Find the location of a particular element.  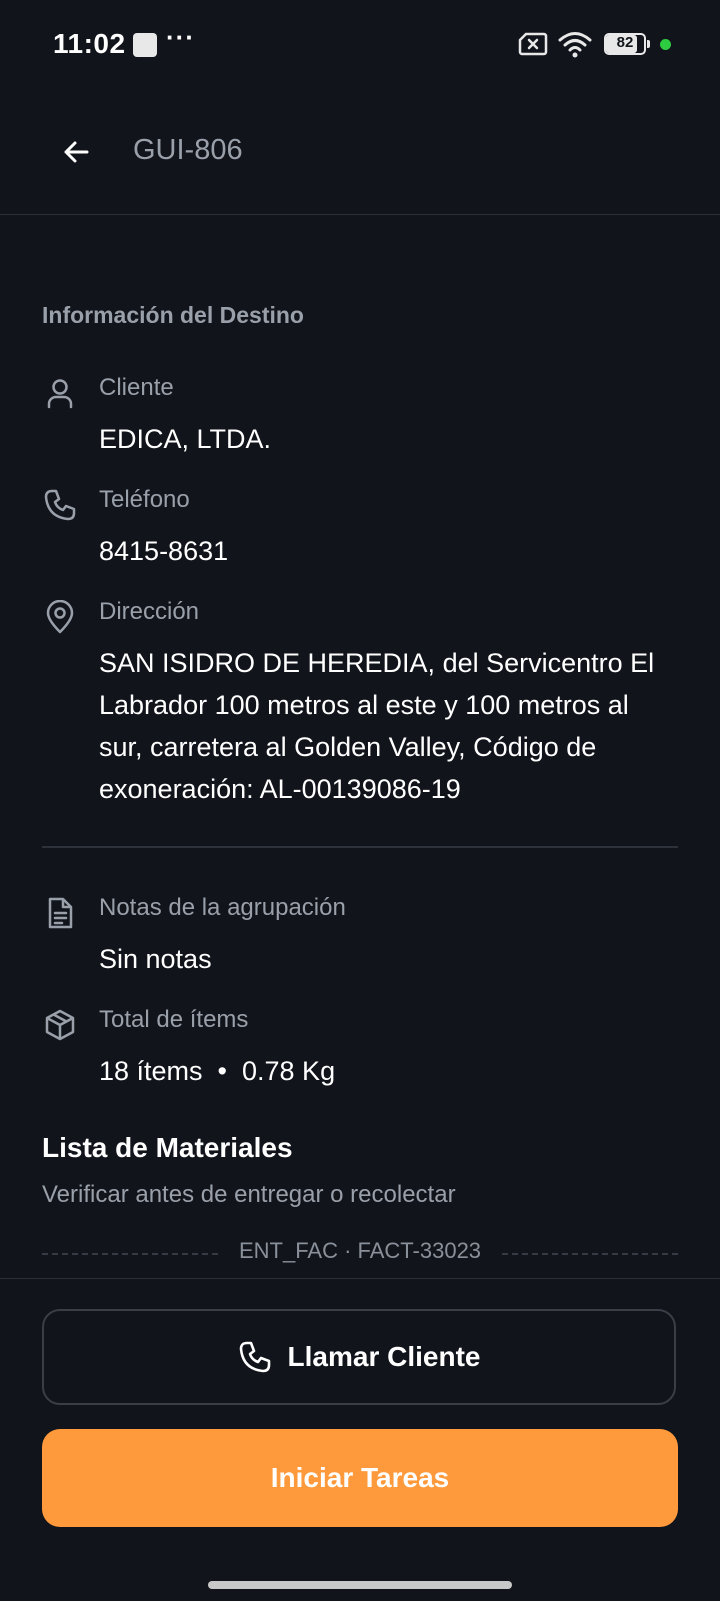

items-value: 18 ítems • 0.78 Kg is located at coordinates (217, 1071).